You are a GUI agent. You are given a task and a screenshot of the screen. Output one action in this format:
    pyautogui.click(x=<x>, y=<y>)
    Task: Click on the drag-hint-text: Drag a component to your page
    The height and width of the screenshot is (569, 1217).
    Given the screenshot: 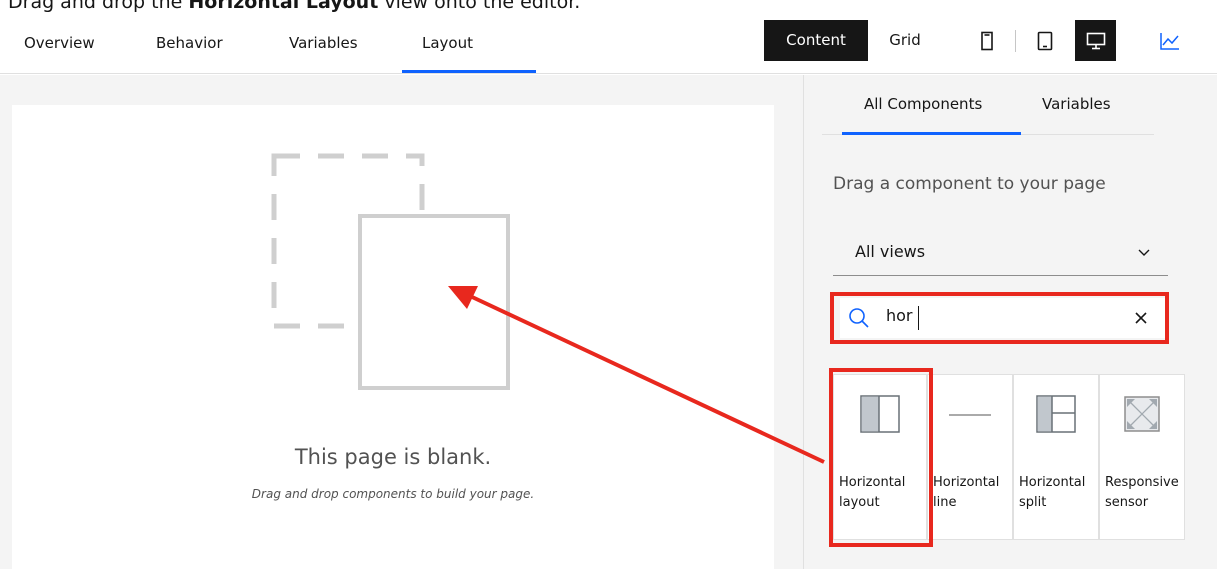 What is the action you would take?
    pyautogui.click(x=969, y=184)
    